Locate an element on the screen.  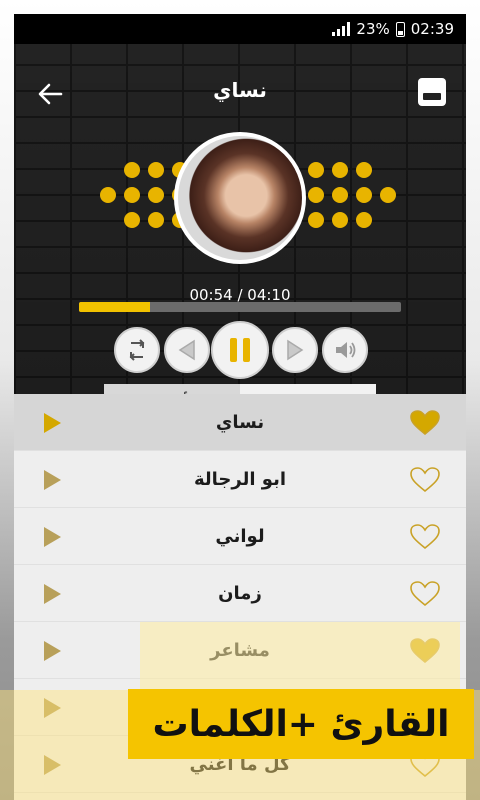
promo-banner: القارئ +الكلمات is located at coordinates (301, 724).